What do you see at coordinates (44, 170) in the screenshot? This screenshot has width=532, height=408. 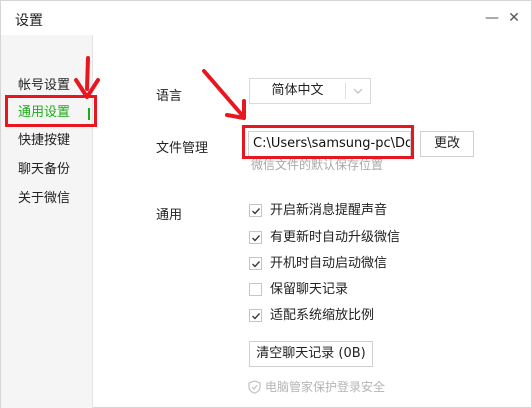 I see `sidebar-item-chat-backup: 聊天备份` at bounding box center [44, 170].